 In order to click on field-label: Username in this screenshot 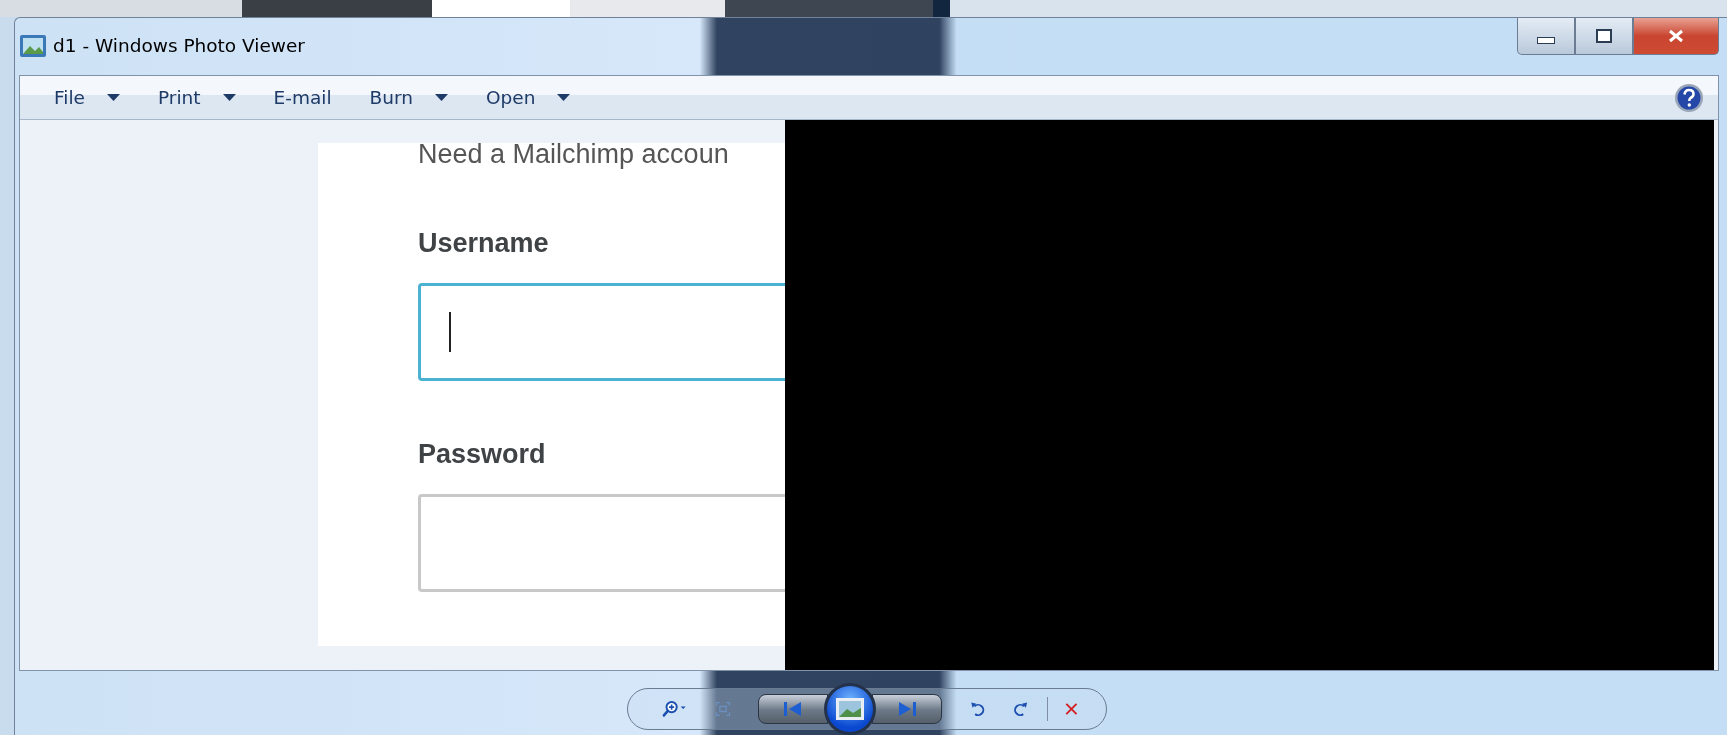, I will do `click(484, 243)`.